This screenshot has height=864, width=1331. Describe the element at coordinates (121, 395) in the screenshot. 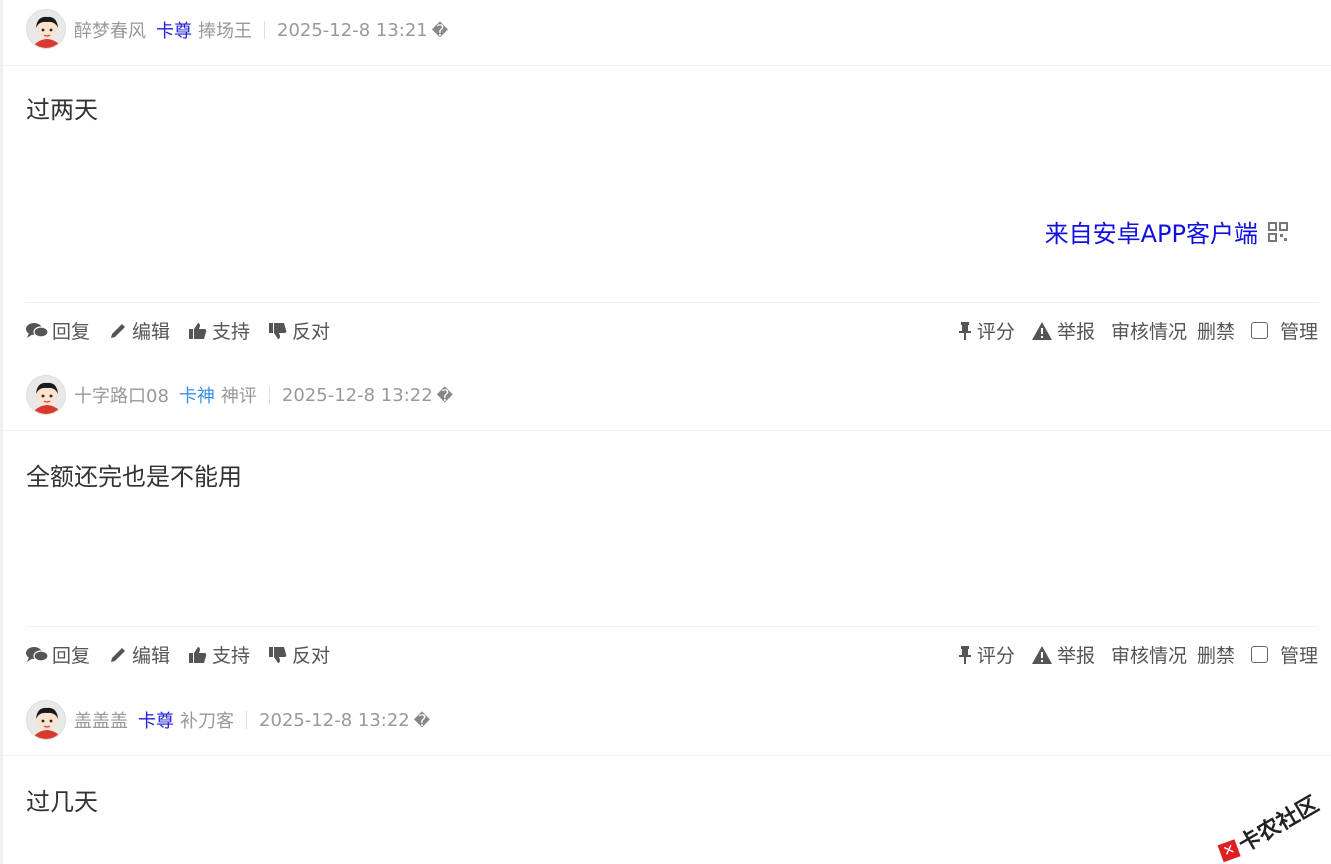

I see `username: 十字路口08` at that location.